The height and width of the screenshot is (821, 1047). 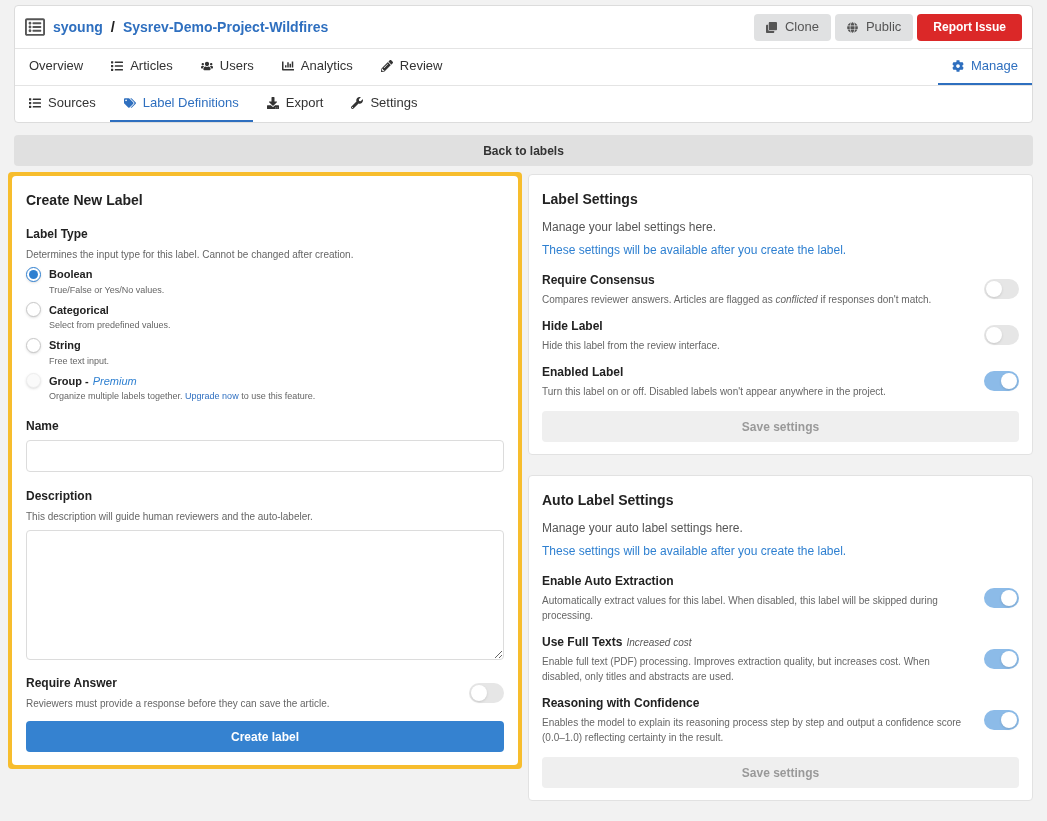 I want to click on option-label: String, so click(x=65, y=345).